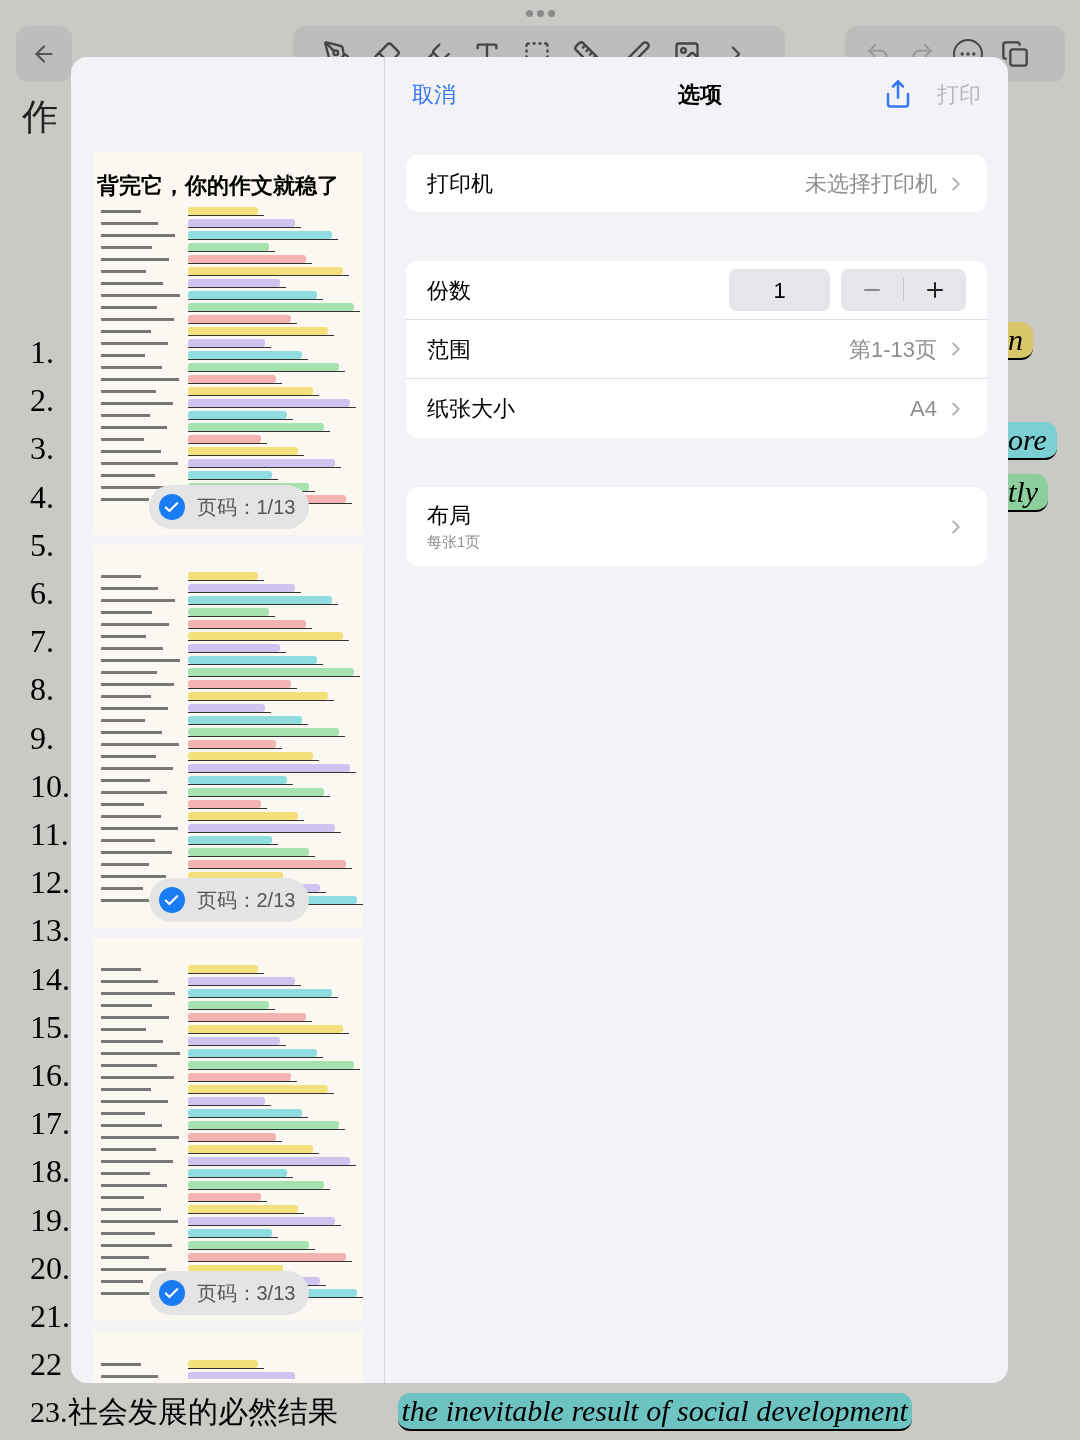 The image size is (1080, 1440). What do you see at coordinates (779, 290) in the screenshot?
I see `copies-field: 1` at bounding box center [779, 290].